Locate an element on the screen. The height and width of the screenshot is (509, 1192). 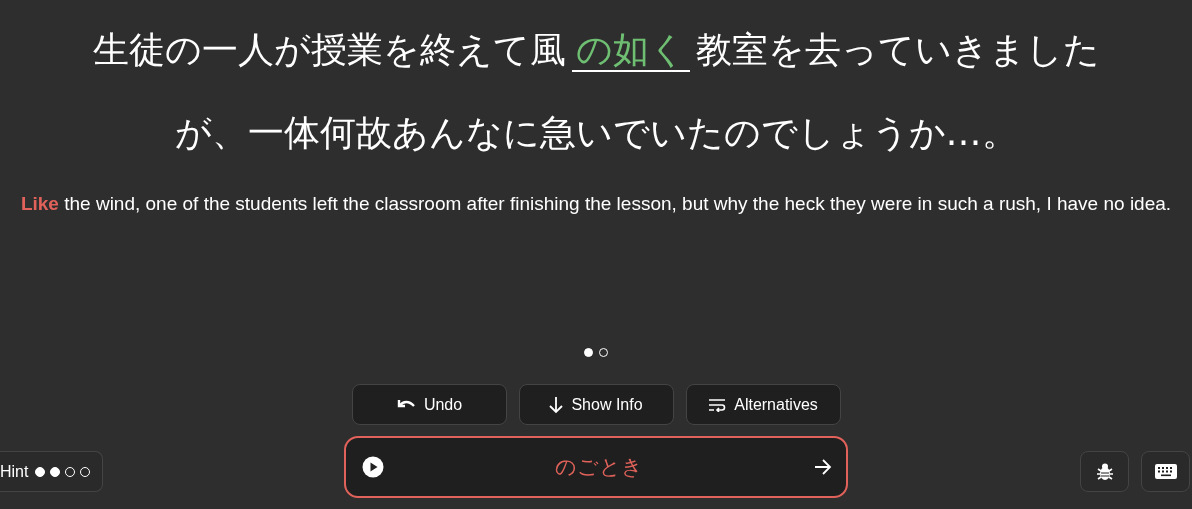
submit-arrow-icon is located at coordinates (823, 467).